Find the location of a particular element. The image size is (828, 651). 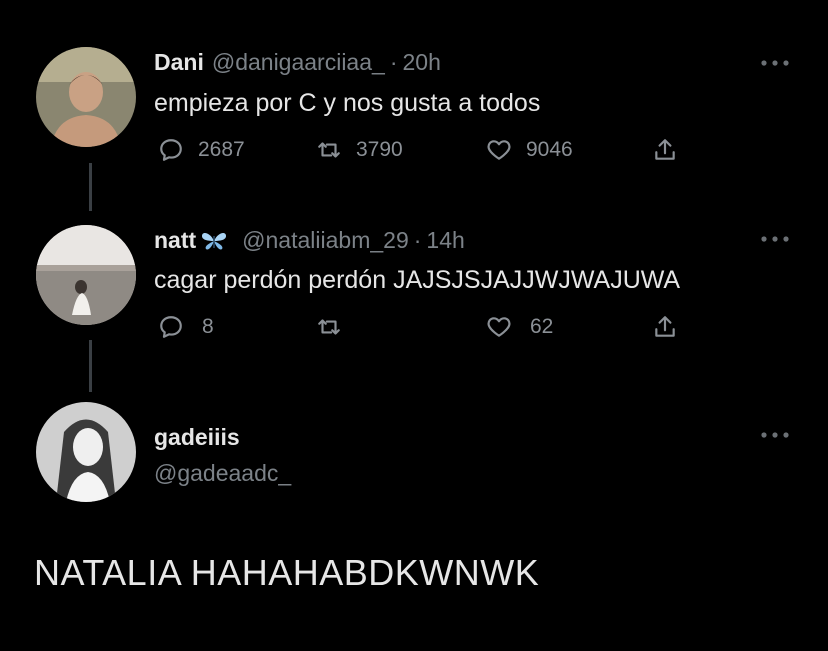

username: @danigaarciiaa_ is located at coordinates (298, 62).